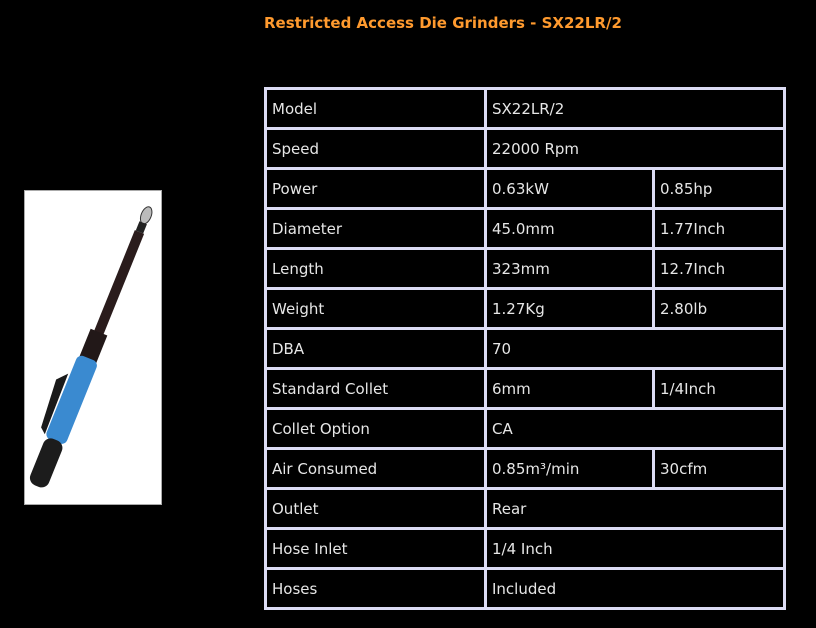 The height and width of the screenshot is (628, 816). I want to click on spec-label: Hose Inlet, so click(375, 548).